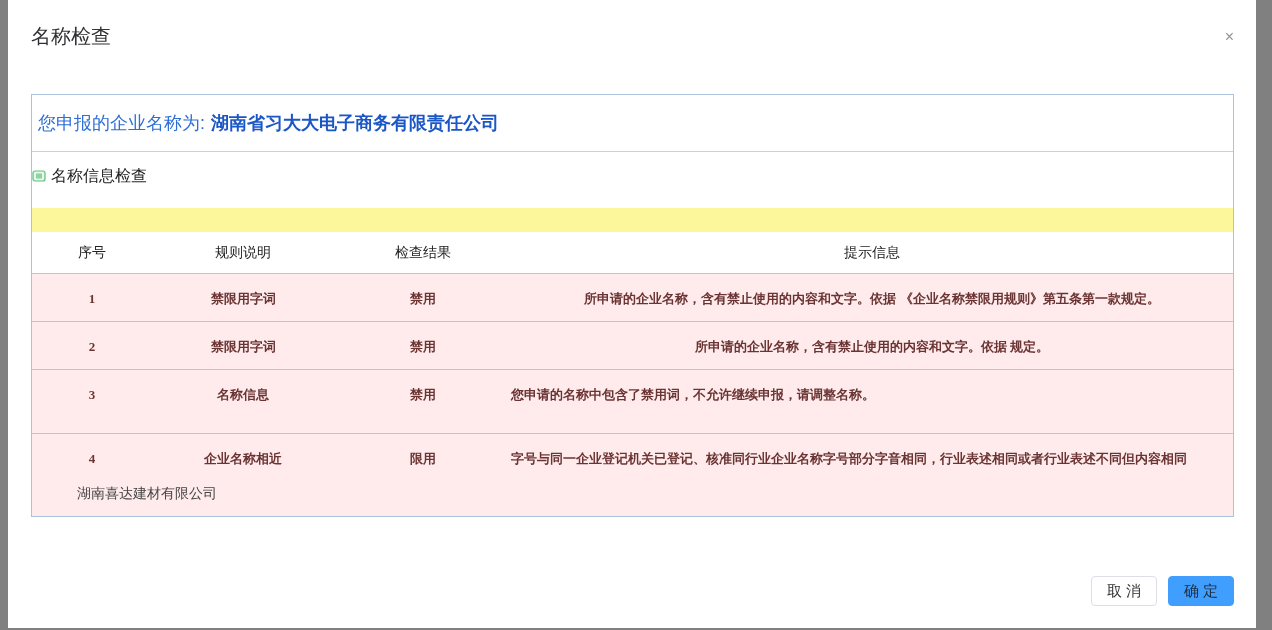 This screenshot has height=630, width=1272. I want to click on column-header: 检查结果, so click(422, 252).